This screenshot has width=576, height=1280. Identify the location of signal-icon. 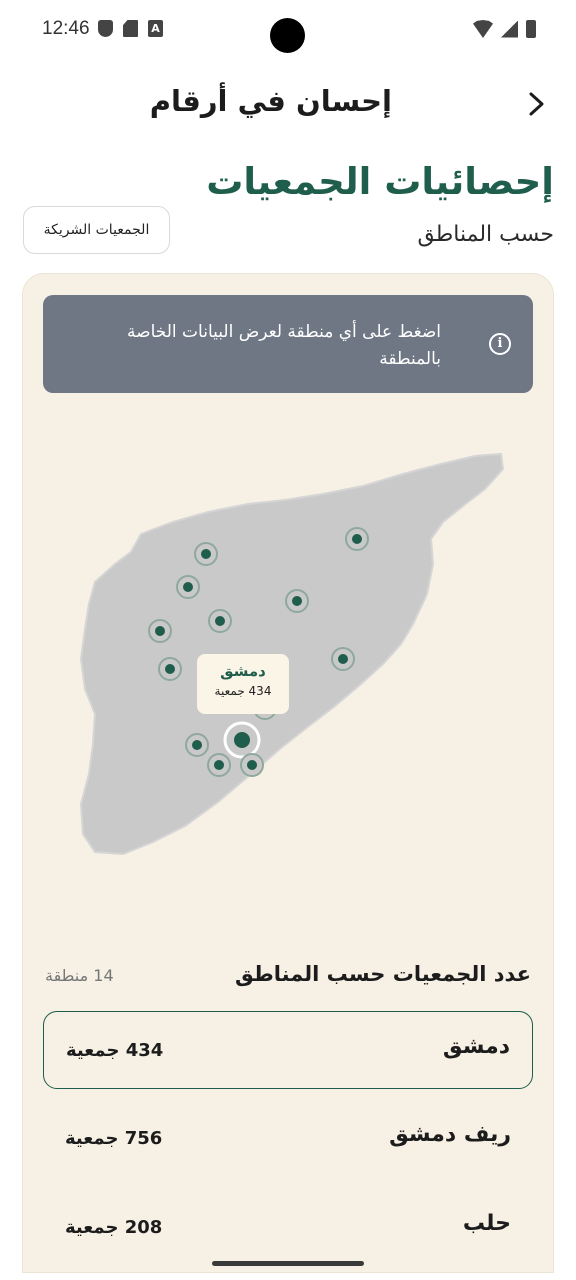
(509, 29).